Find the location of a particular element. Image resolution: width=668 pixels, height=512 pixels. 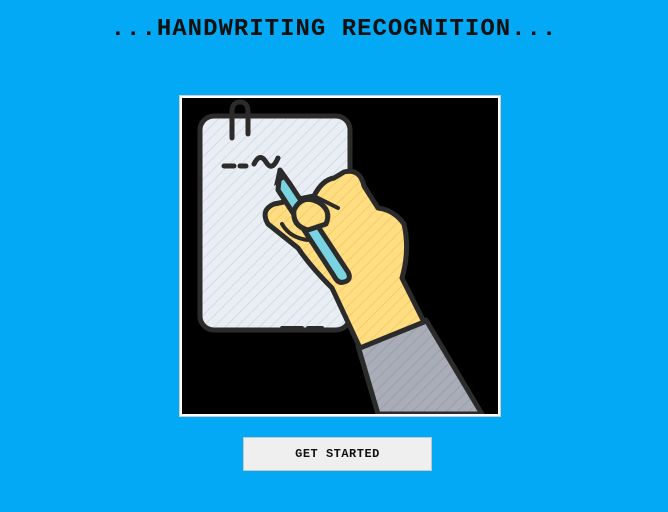

get-started-button: GET STARTED is located at coordinates (337, 454).